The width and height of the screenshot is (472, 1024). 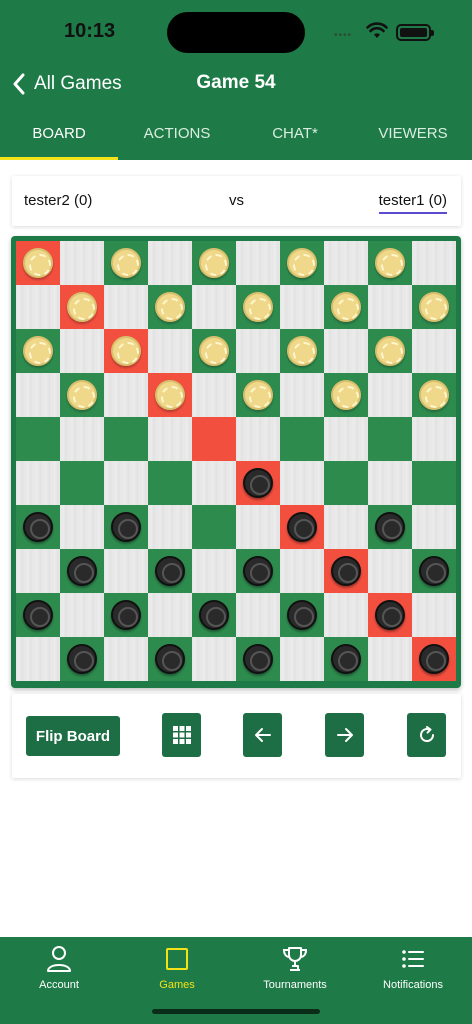 I want to click on tab-actions: ACTIONS, so click(x=177, y=135).